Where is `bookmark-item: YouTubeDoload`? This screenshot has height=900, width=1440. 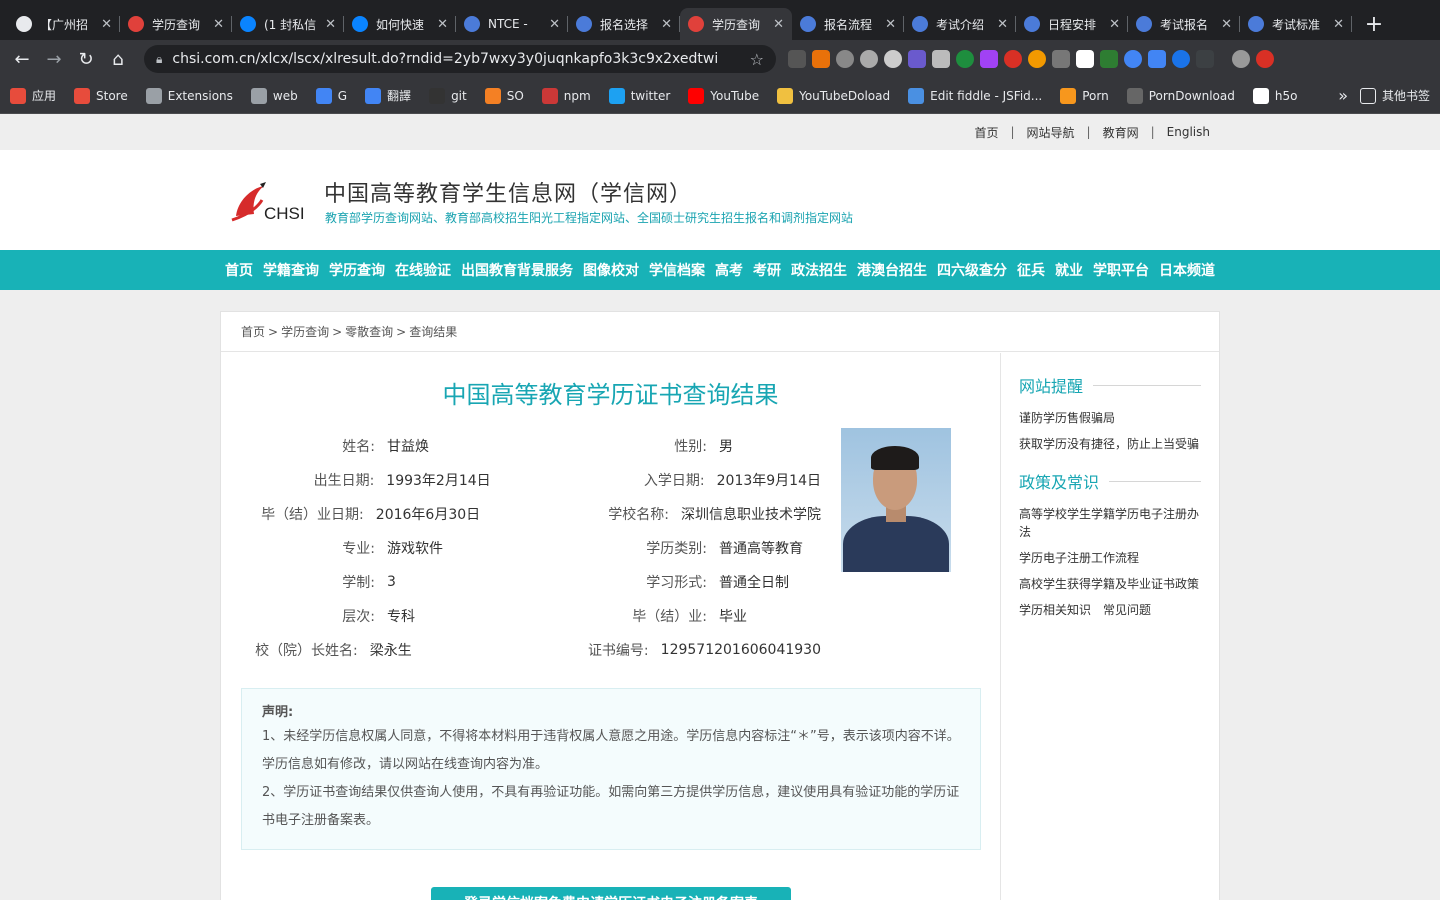 bookmark-item: YouTubeDoload is located at coordinates (833, 95).